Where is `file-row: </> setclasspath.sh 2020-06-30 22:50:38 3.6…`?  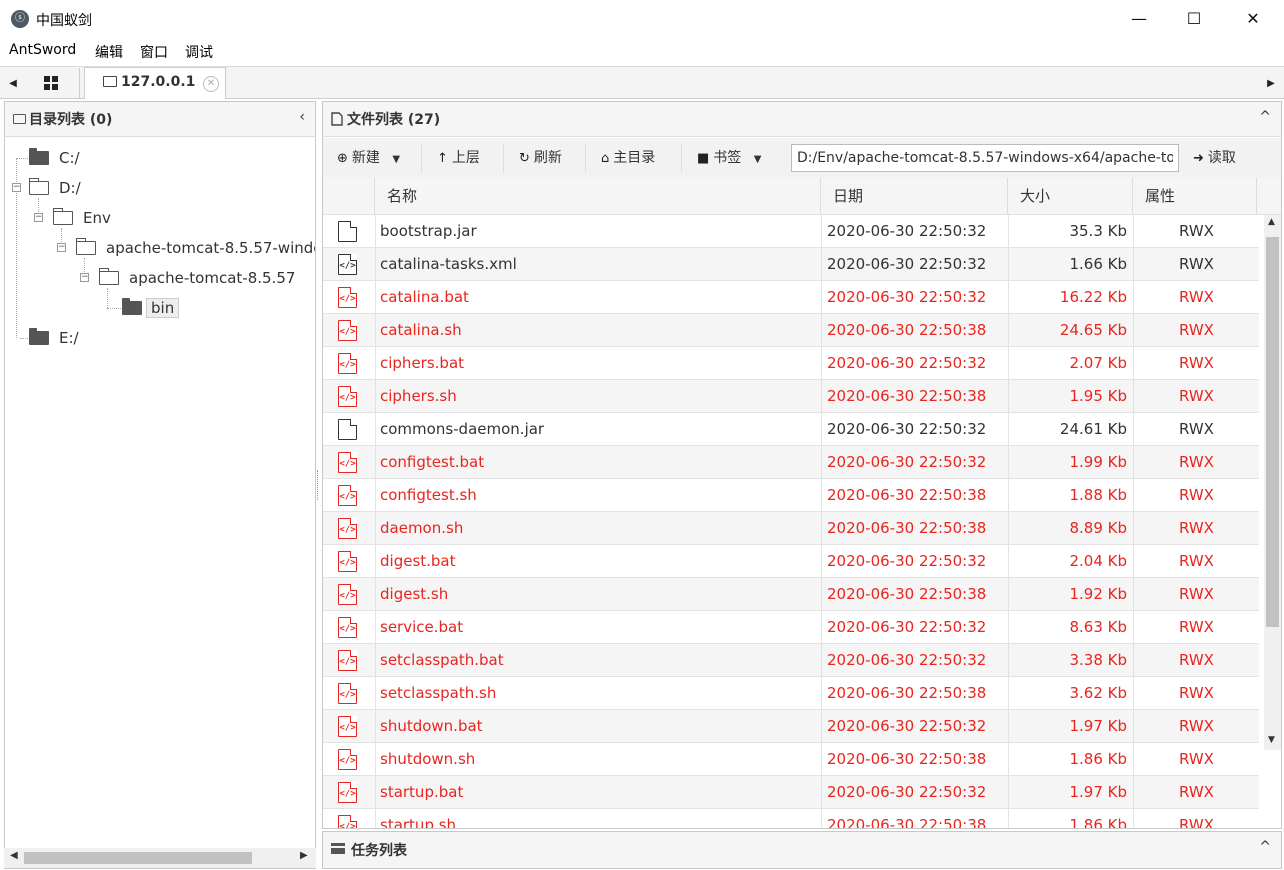 file-row: </> setclasspath.sh 2020-06-30 22:50:38 3.6… is located at coordinates (791, 693).